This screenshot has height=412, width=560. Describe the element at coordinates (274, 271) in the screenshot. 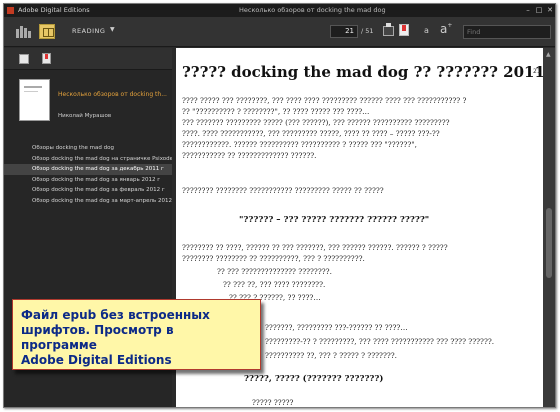

I see `text-line: ?? ??? ?????????????? ????????.` at that location.